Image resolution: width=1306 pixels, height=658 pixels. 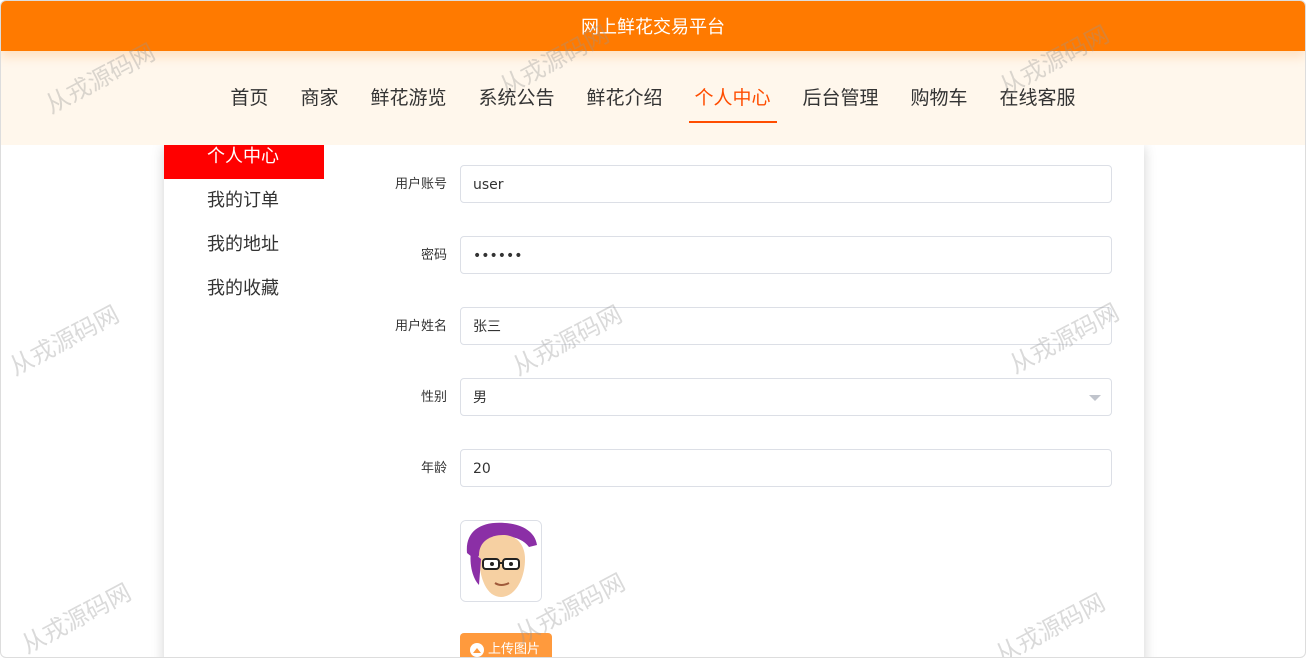 I want to click on app-title-bar: 网上鲜花交易平台, so click(x=653, y=26).